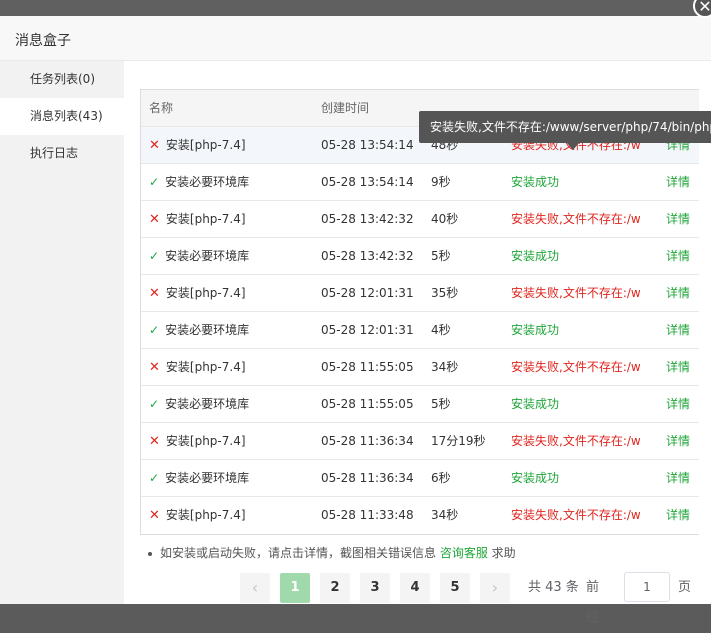 This screenshot has width=711, height=633. I want to click on table-row: ✓ 安装必要环境库 05-28 13:54:14 9秒 安装成功 详情, so click(420, 182).